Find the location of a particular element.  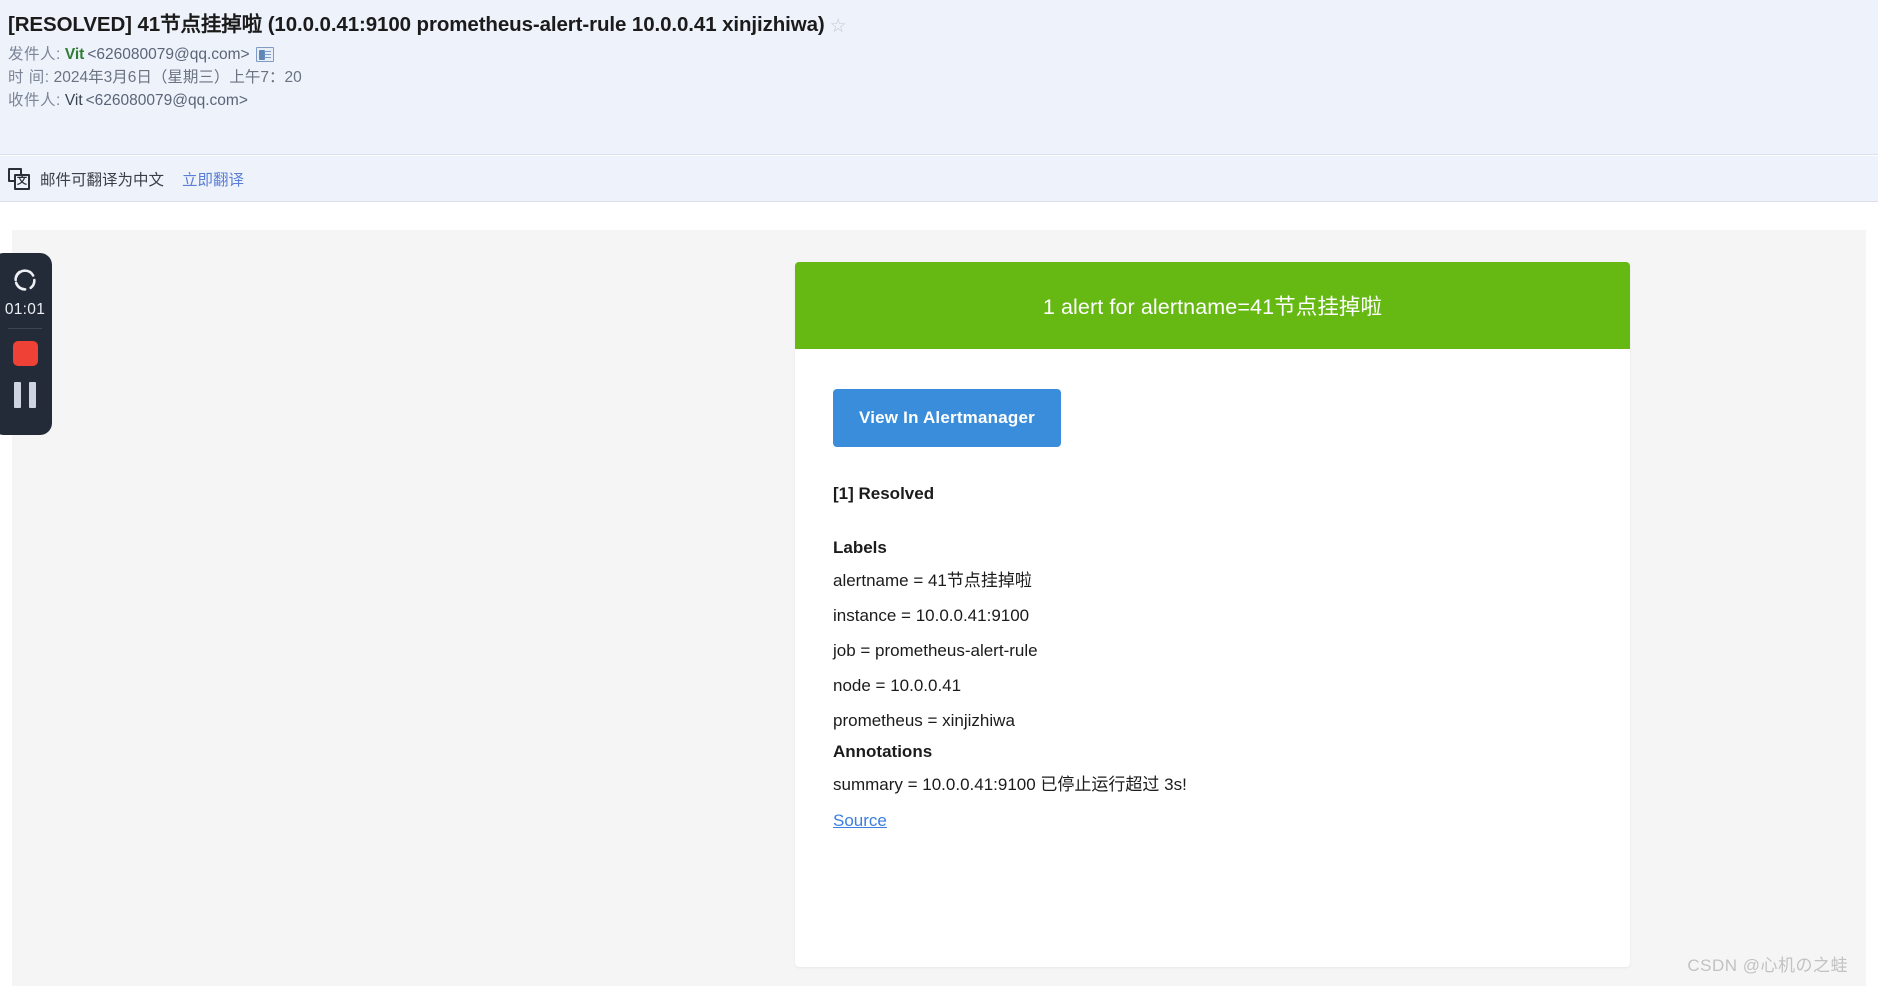

watermark: CSDN @心机の之蛙 is located at coordinates (1767, 965).